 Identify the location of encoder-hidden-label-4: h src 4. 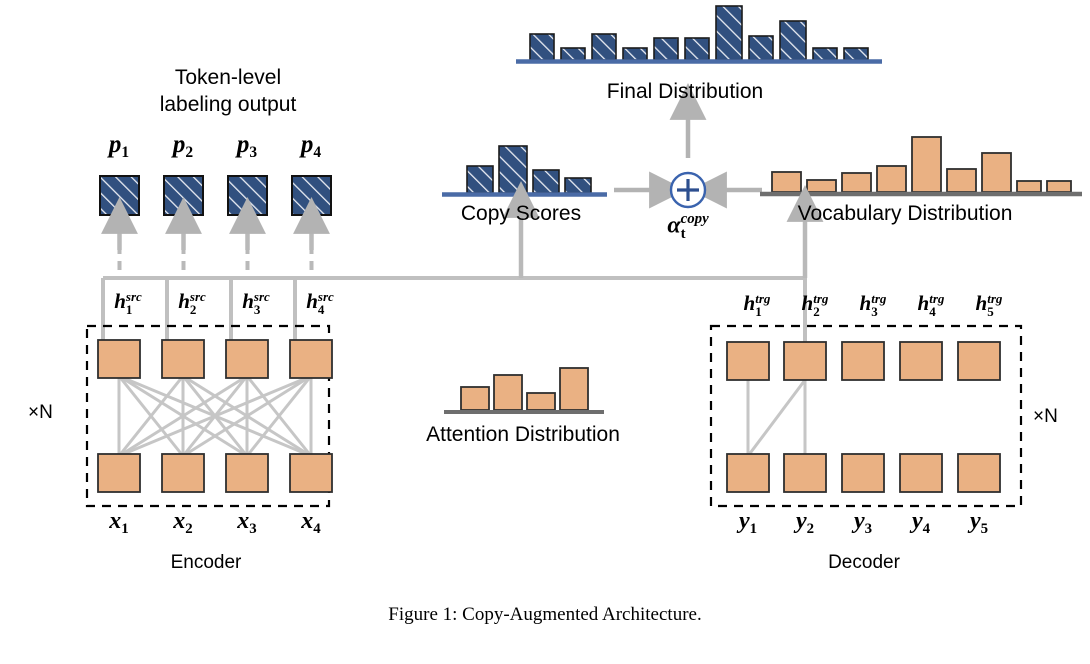
(320, 303).